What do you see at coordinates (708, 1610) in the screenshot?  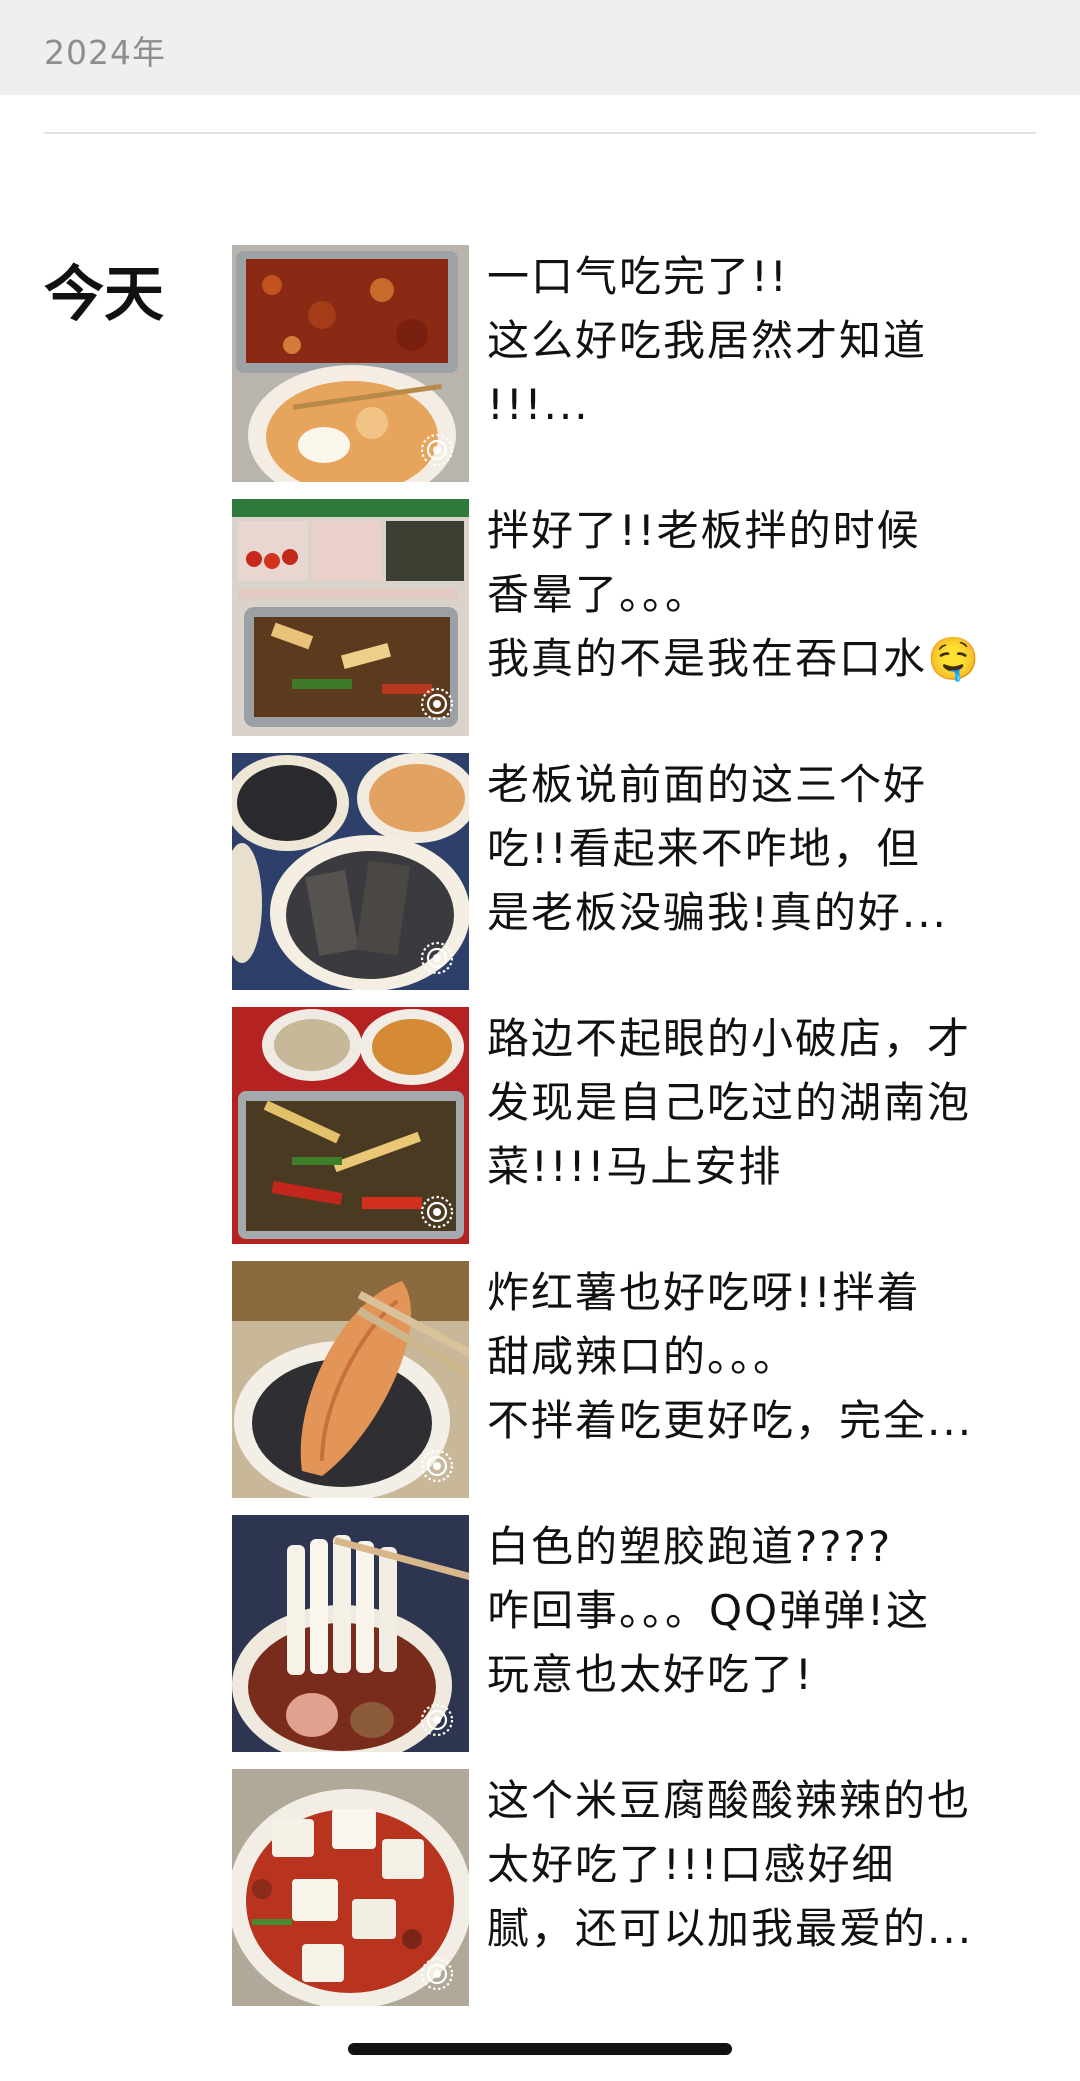 I see `post-caption: 白色的塑胶跑道???? 咋回事。。。QQ弹弹!这 玩意也太好吃了!` at bounding box center [708, 1610].